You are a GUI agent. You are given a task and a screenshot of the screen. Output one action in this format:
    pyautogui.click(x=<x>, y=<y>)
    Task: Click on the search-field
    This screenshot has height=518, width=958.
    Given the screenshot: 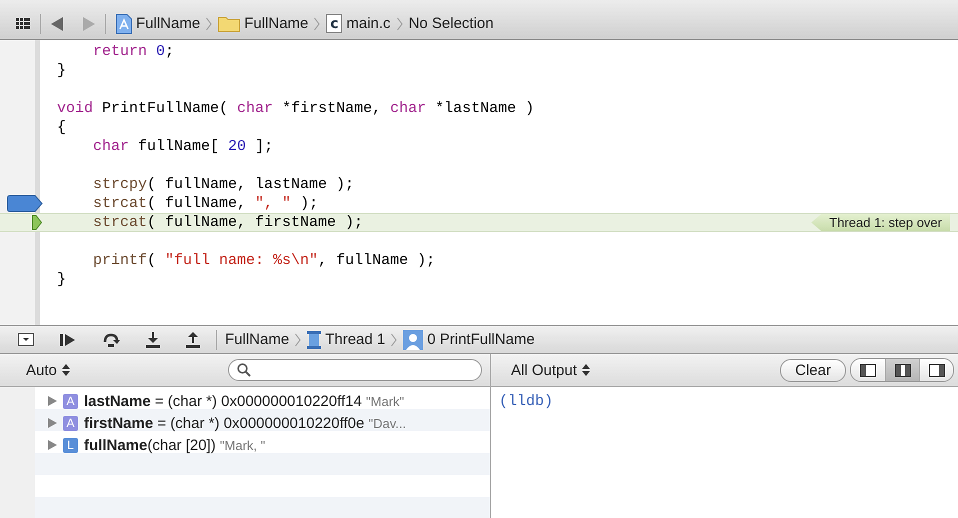 What is the action you would take?
    pyautogui.click(x=355, y=370)
    